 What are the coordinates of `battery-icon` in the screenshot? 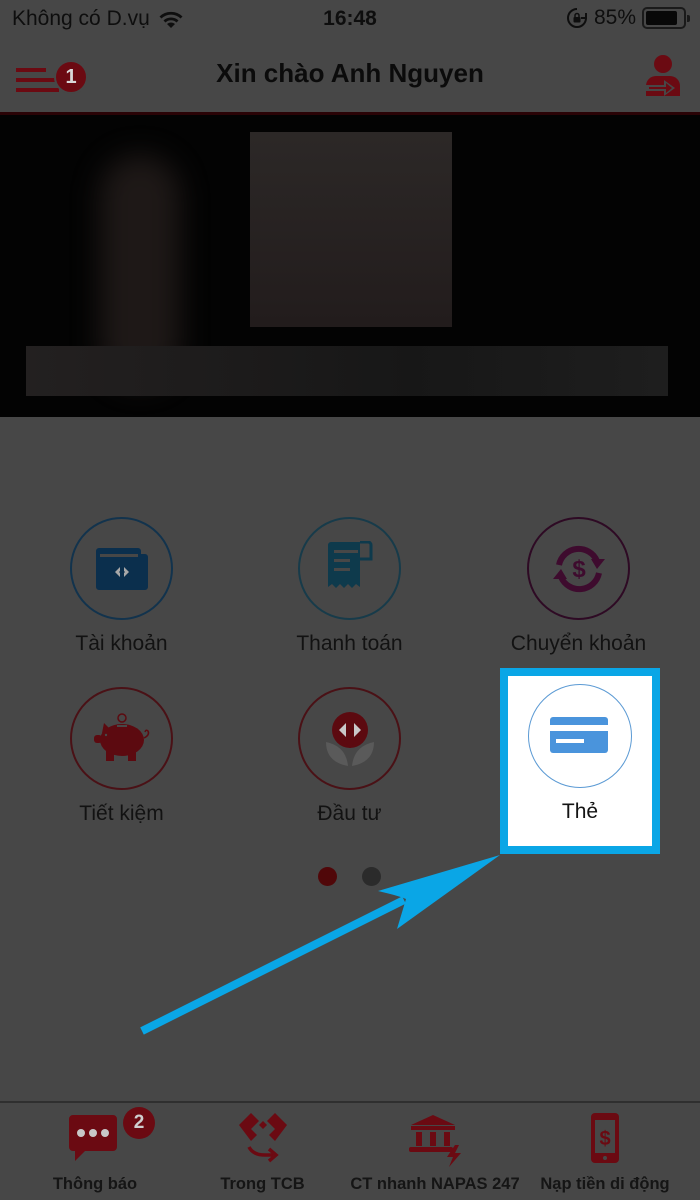 It's located at (666, 18).